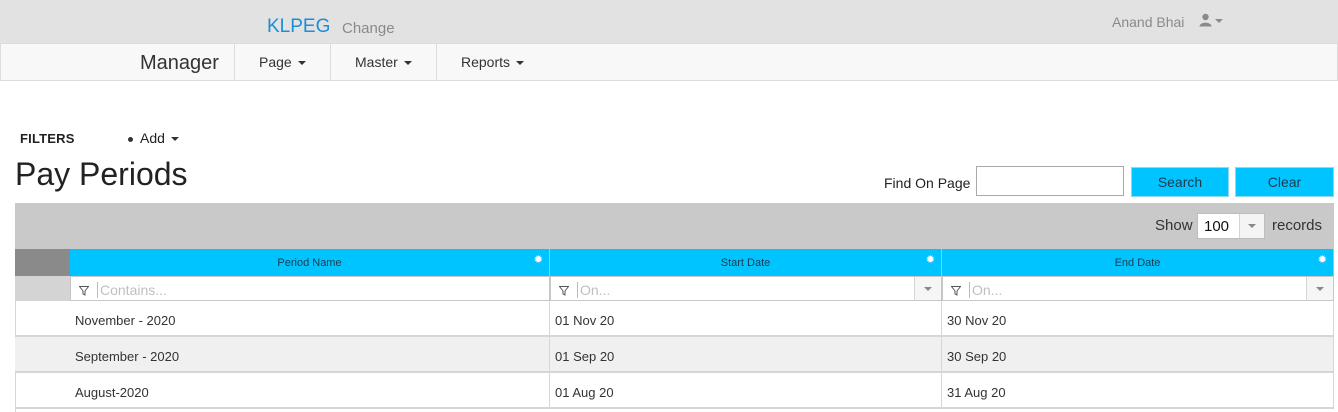 The width and height of the screenshot is (1338, 412). What do you see at coordinates (585, 320) in the screenshot?
I see `start-date-value: 01 Nov 20` at bounding box center [585, 320].